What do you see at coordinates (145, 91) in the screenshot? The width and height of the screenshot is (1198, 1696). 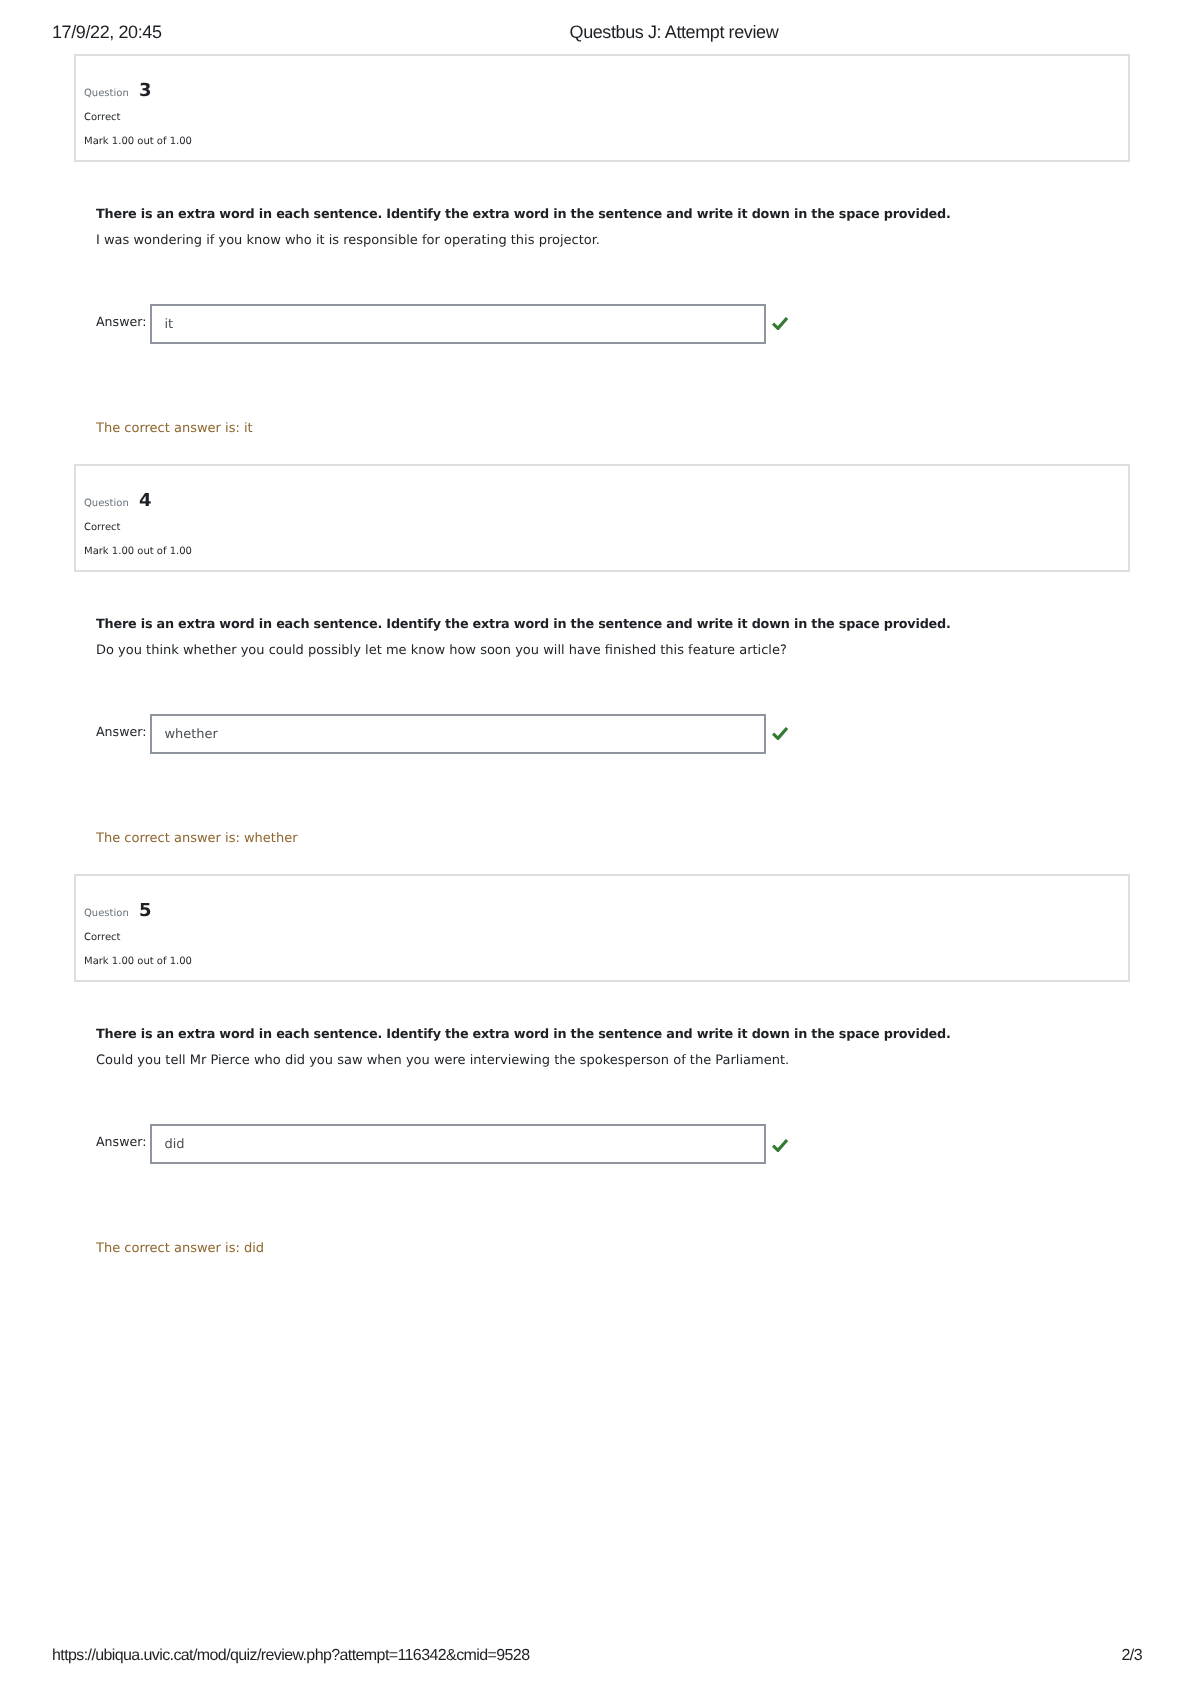 I see `question-number: 3` at bounding box center [145, 91].